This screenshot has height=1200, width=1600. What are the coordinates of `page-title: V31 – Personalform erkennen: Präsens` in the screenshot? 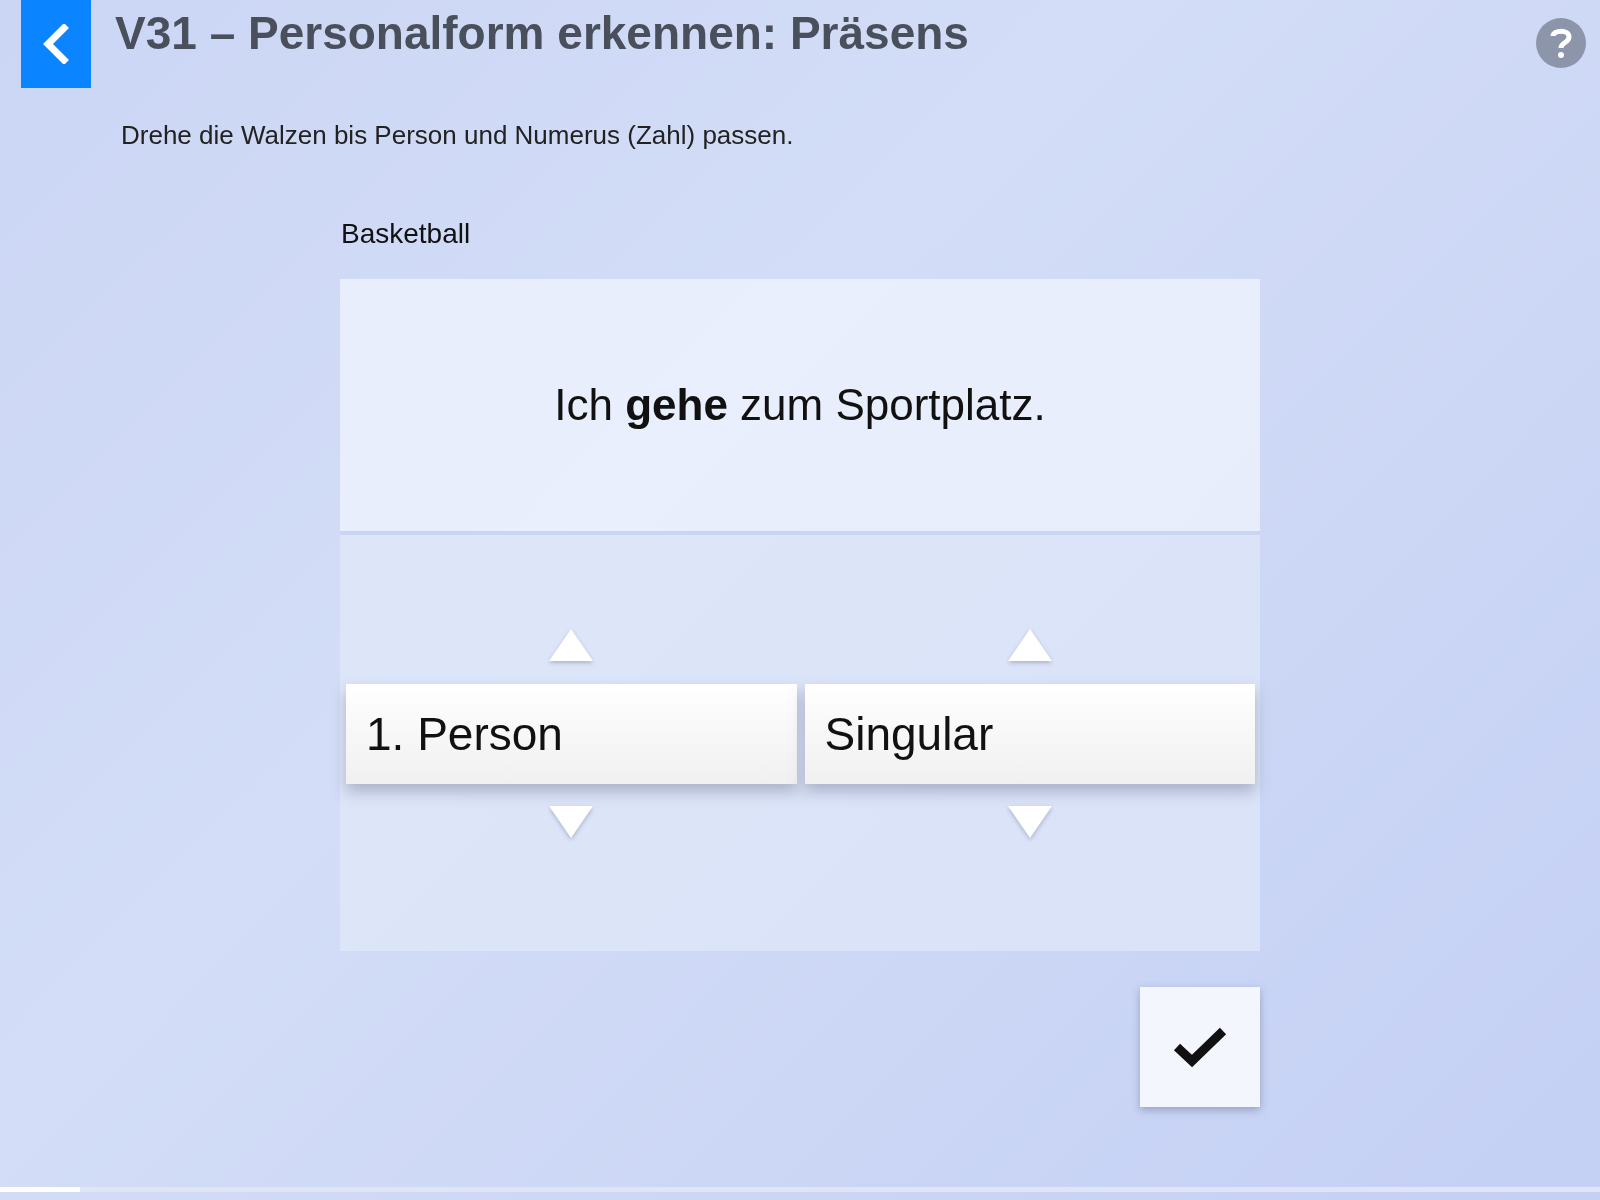 It's located at (542, 33).